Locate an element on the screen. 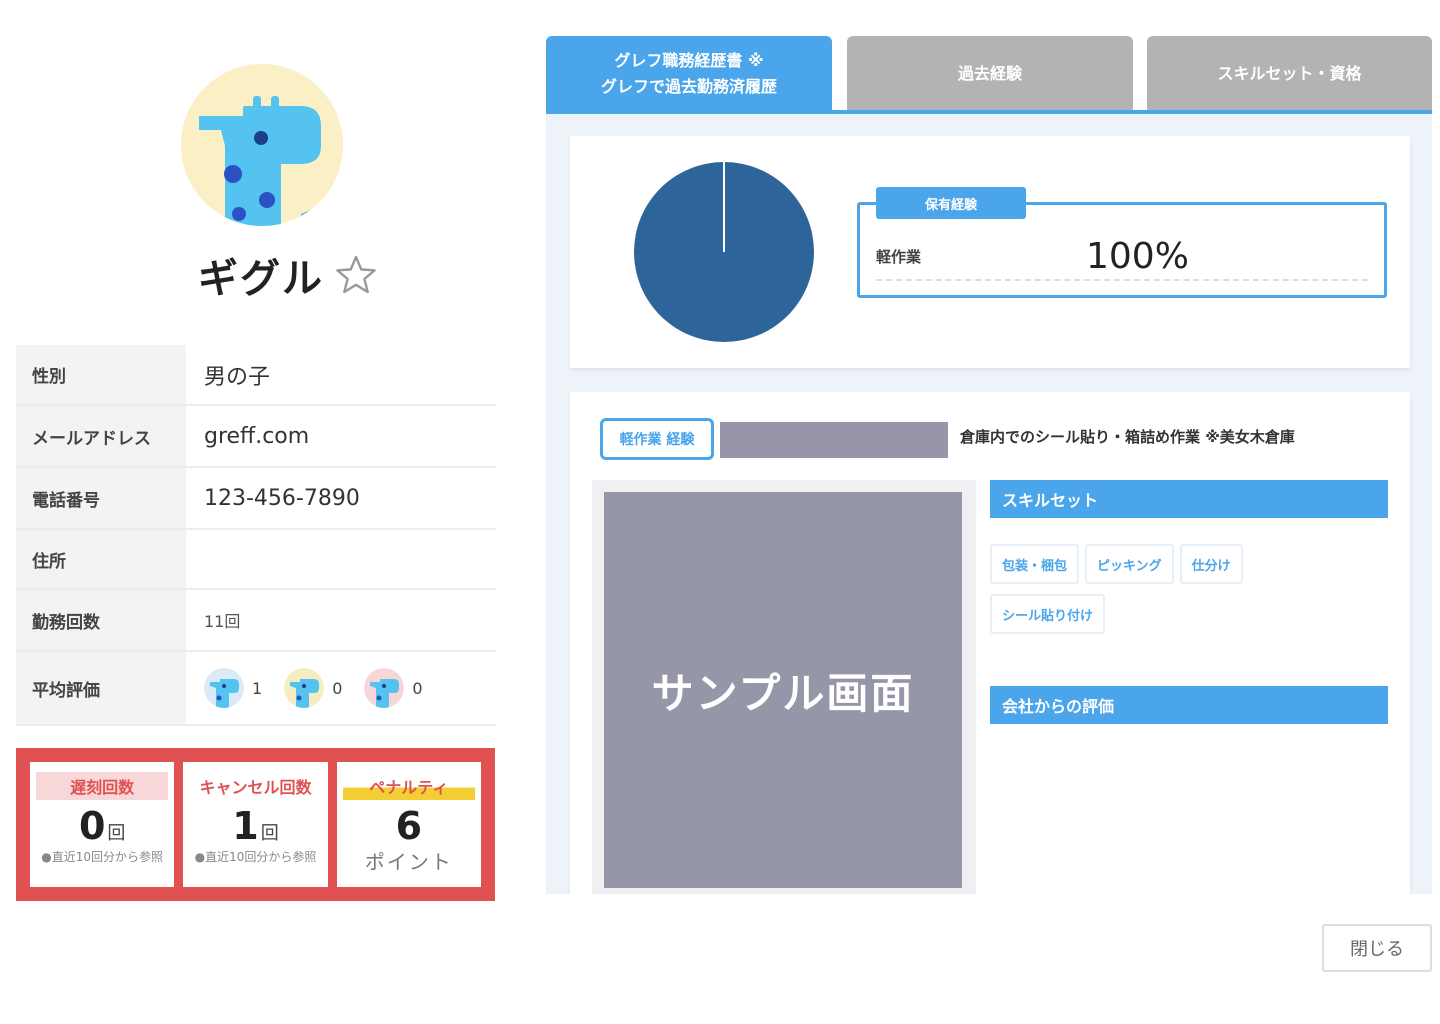 This screenshot has height=1024, width=1440. table-row: メールアドレス greff.com is located at coordinates (256, 436).